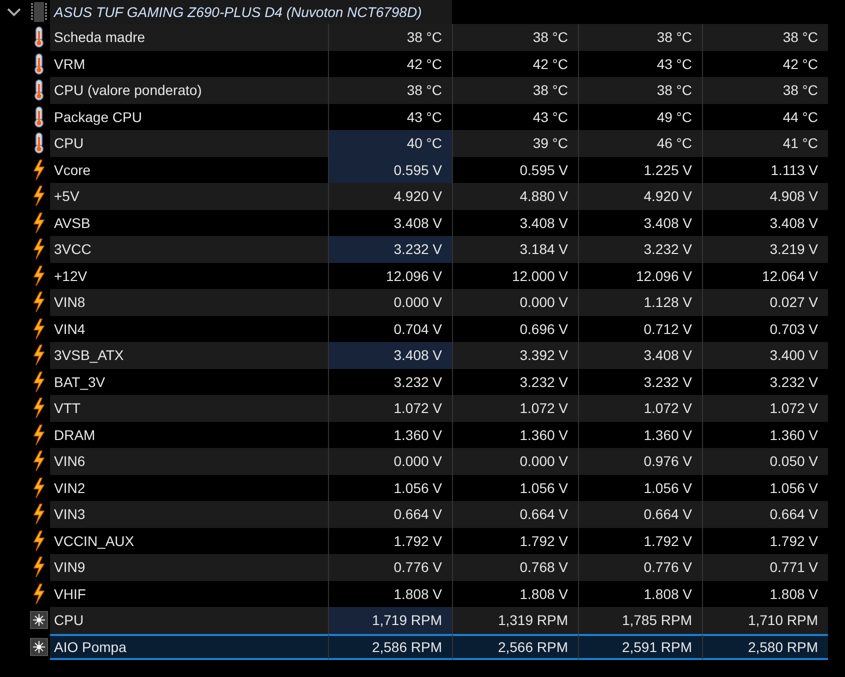 This screenshot has height=677, width=845. Describe the element at coordinates (189, 647) in the screenshot. I see `sensor-label: AIO Pompa` at that location.